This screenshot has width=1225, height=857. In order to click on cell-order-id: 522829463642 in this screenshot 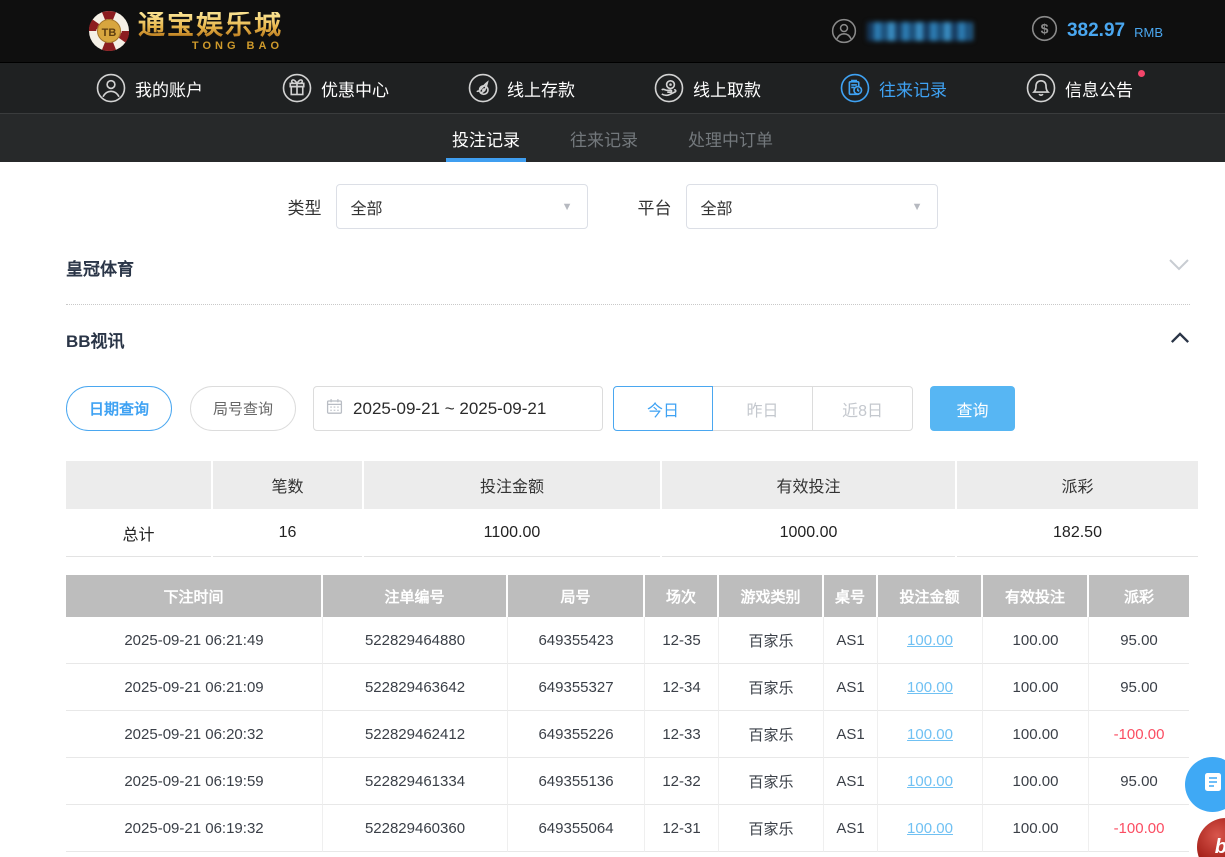, I will do `click(415, 687)`.